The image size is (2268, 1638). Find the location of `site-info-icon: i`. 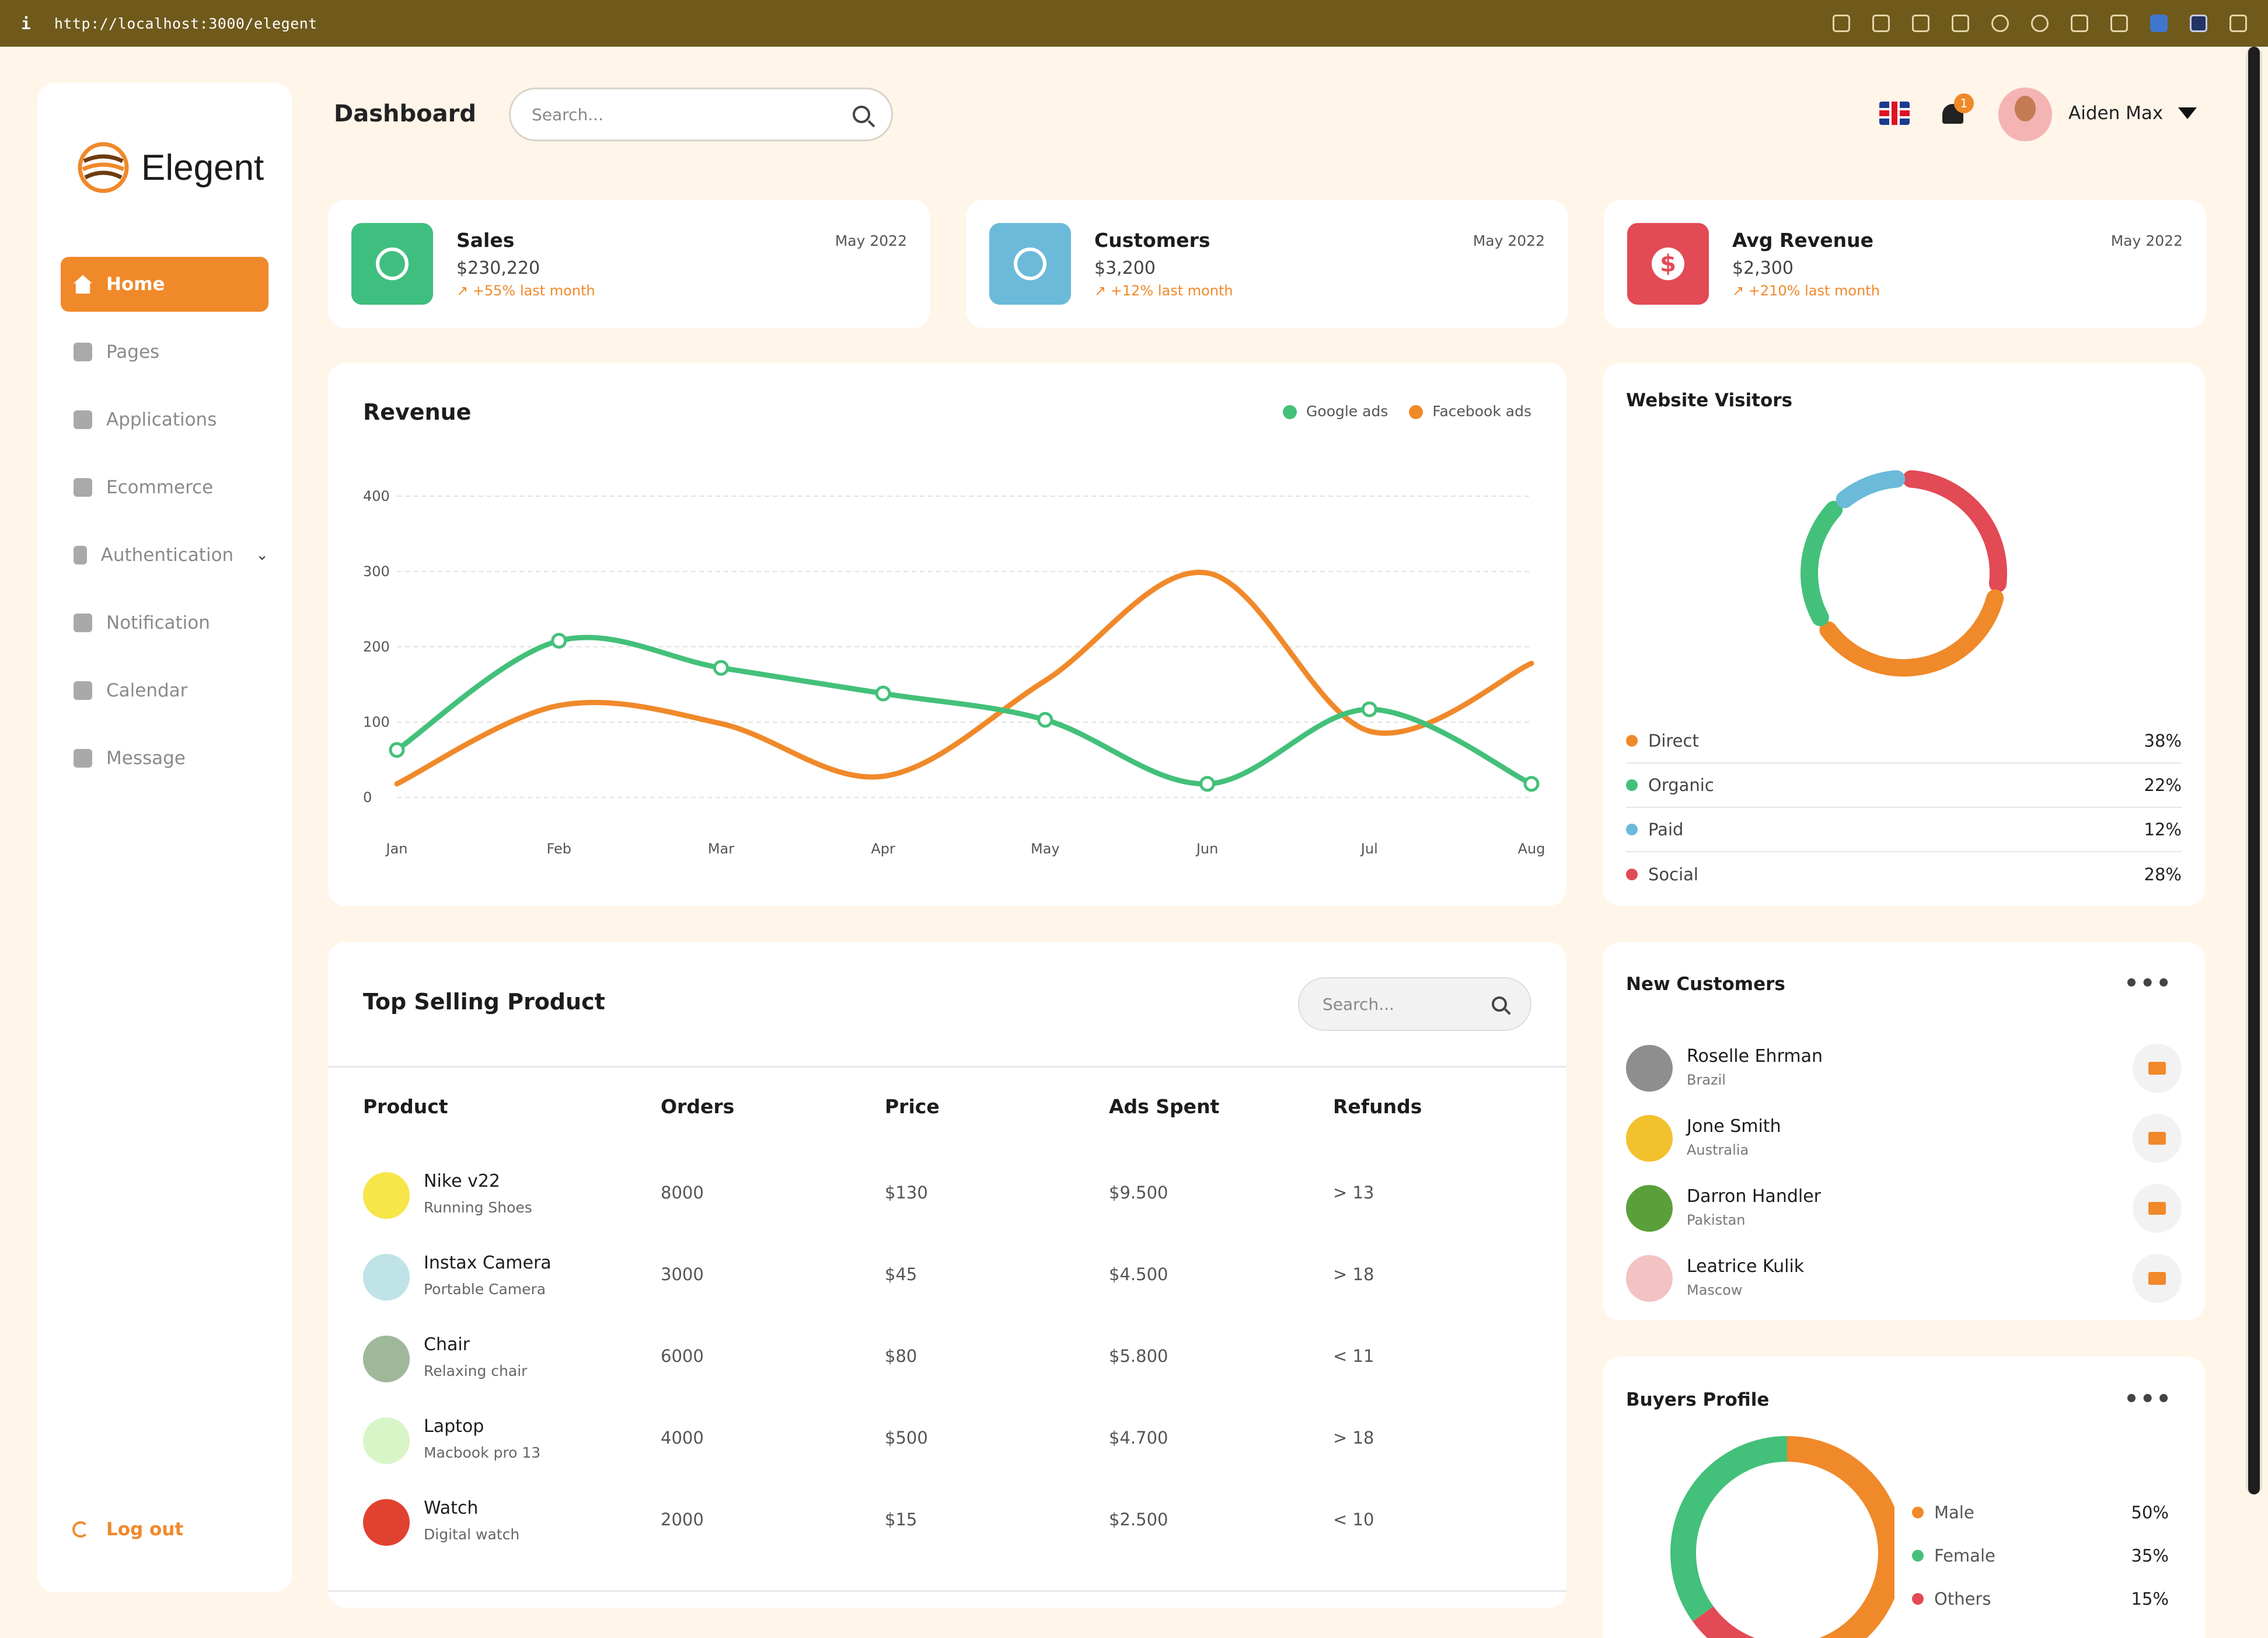

site-info-icon: i is located at coordinates (26, 23).